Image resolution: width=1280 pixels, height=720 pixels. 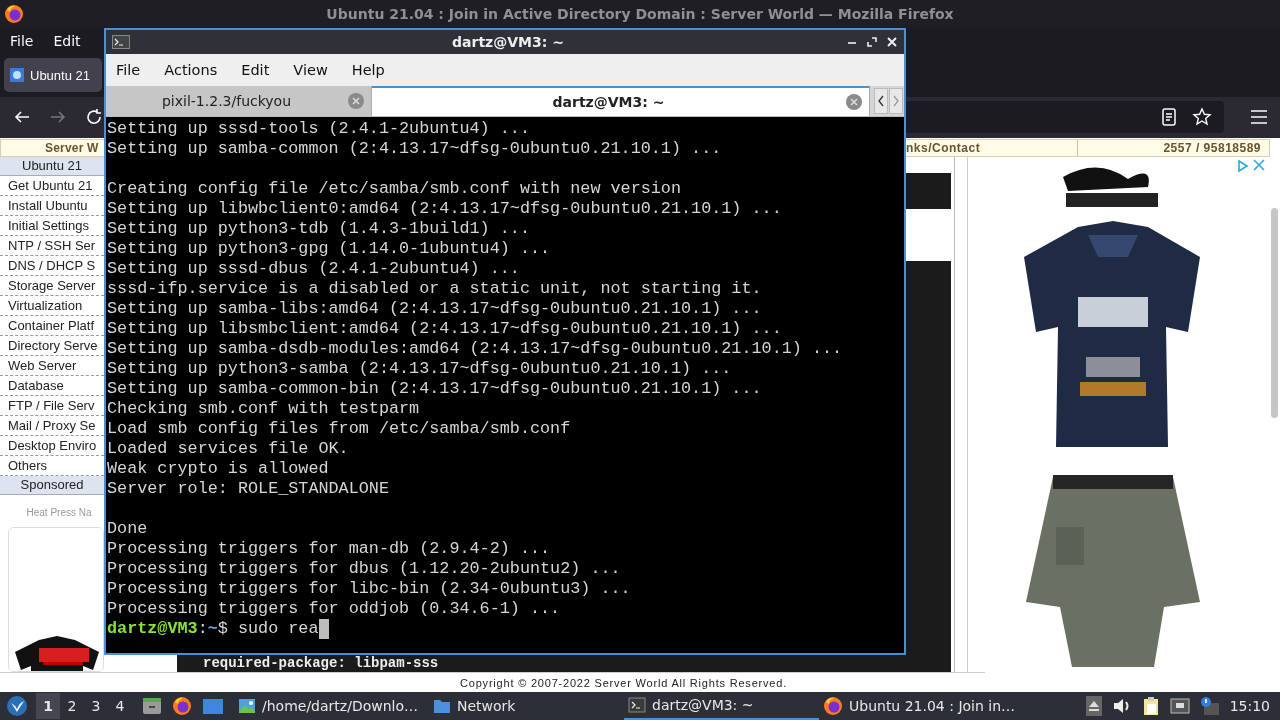 I want to click on terminal-tab: pixil-1.2.3/fuckyou, so click(x=239, y=101).